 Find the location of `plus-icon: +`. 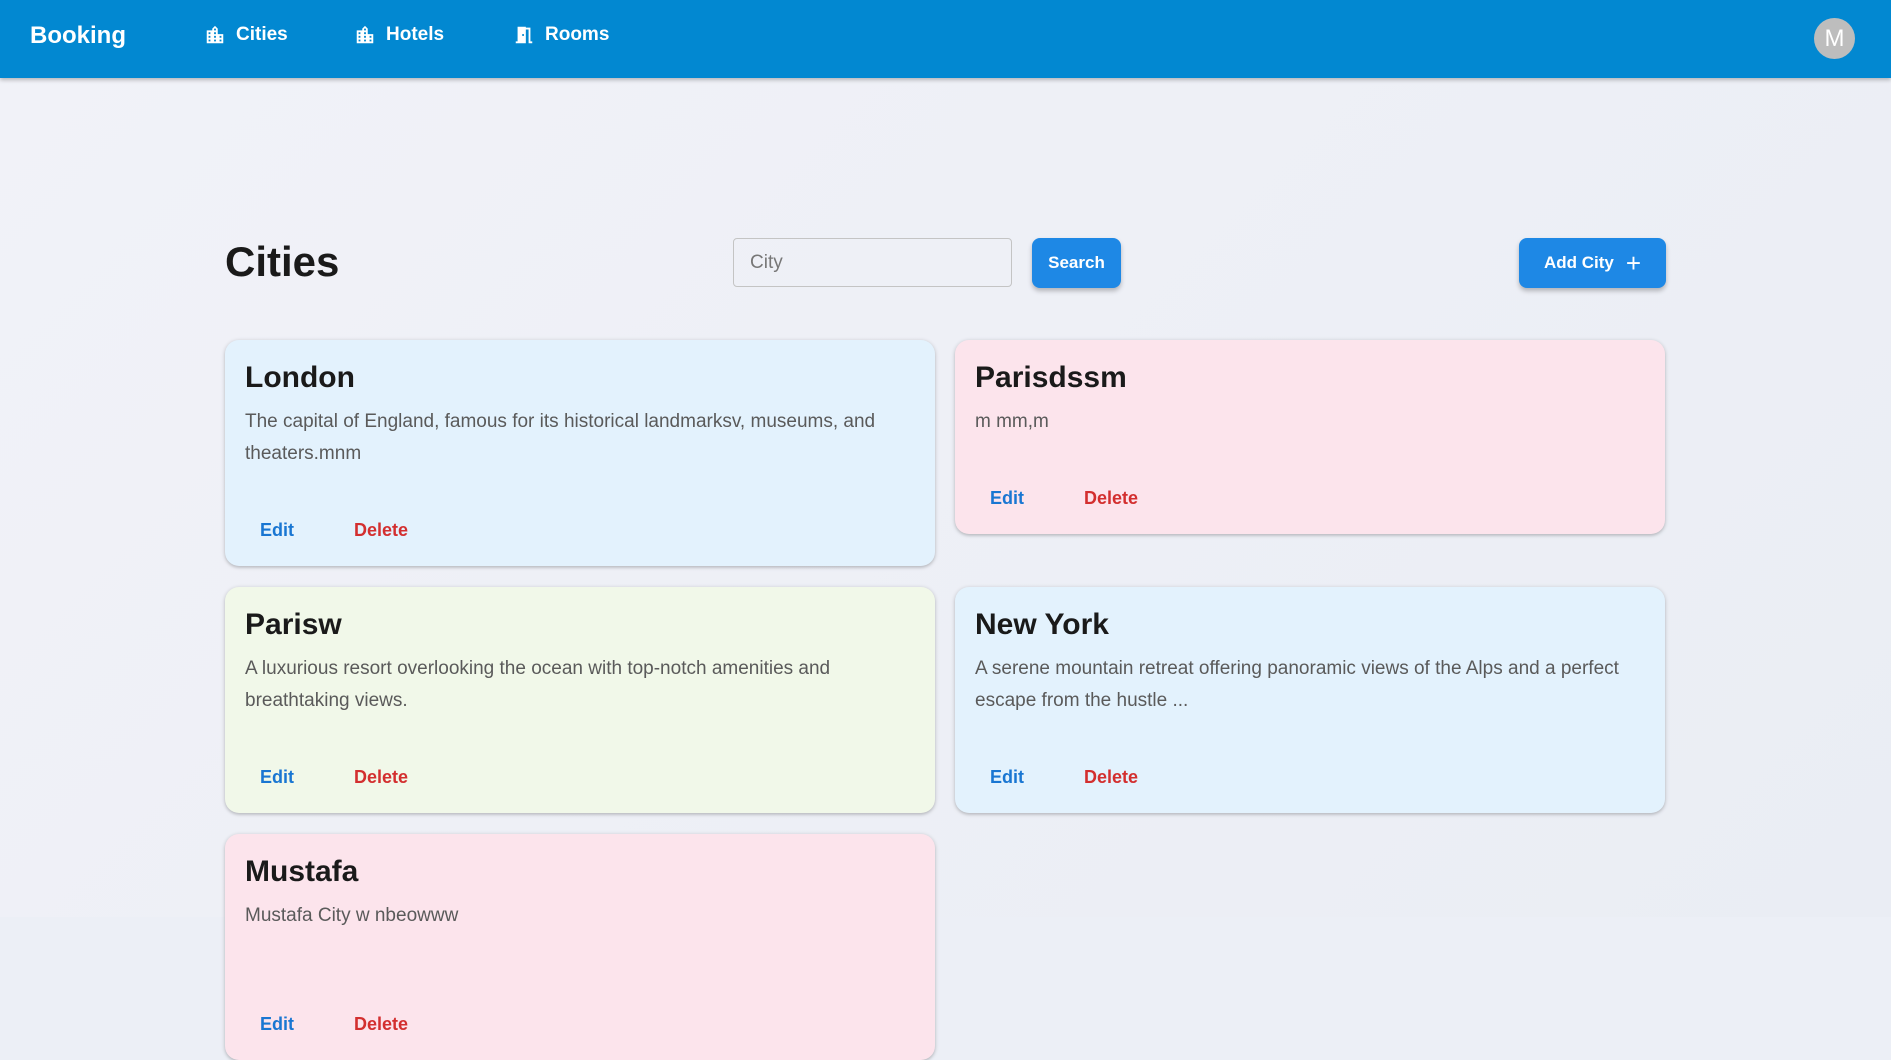

plus-icon: + is located at coordinates (1633, 263).